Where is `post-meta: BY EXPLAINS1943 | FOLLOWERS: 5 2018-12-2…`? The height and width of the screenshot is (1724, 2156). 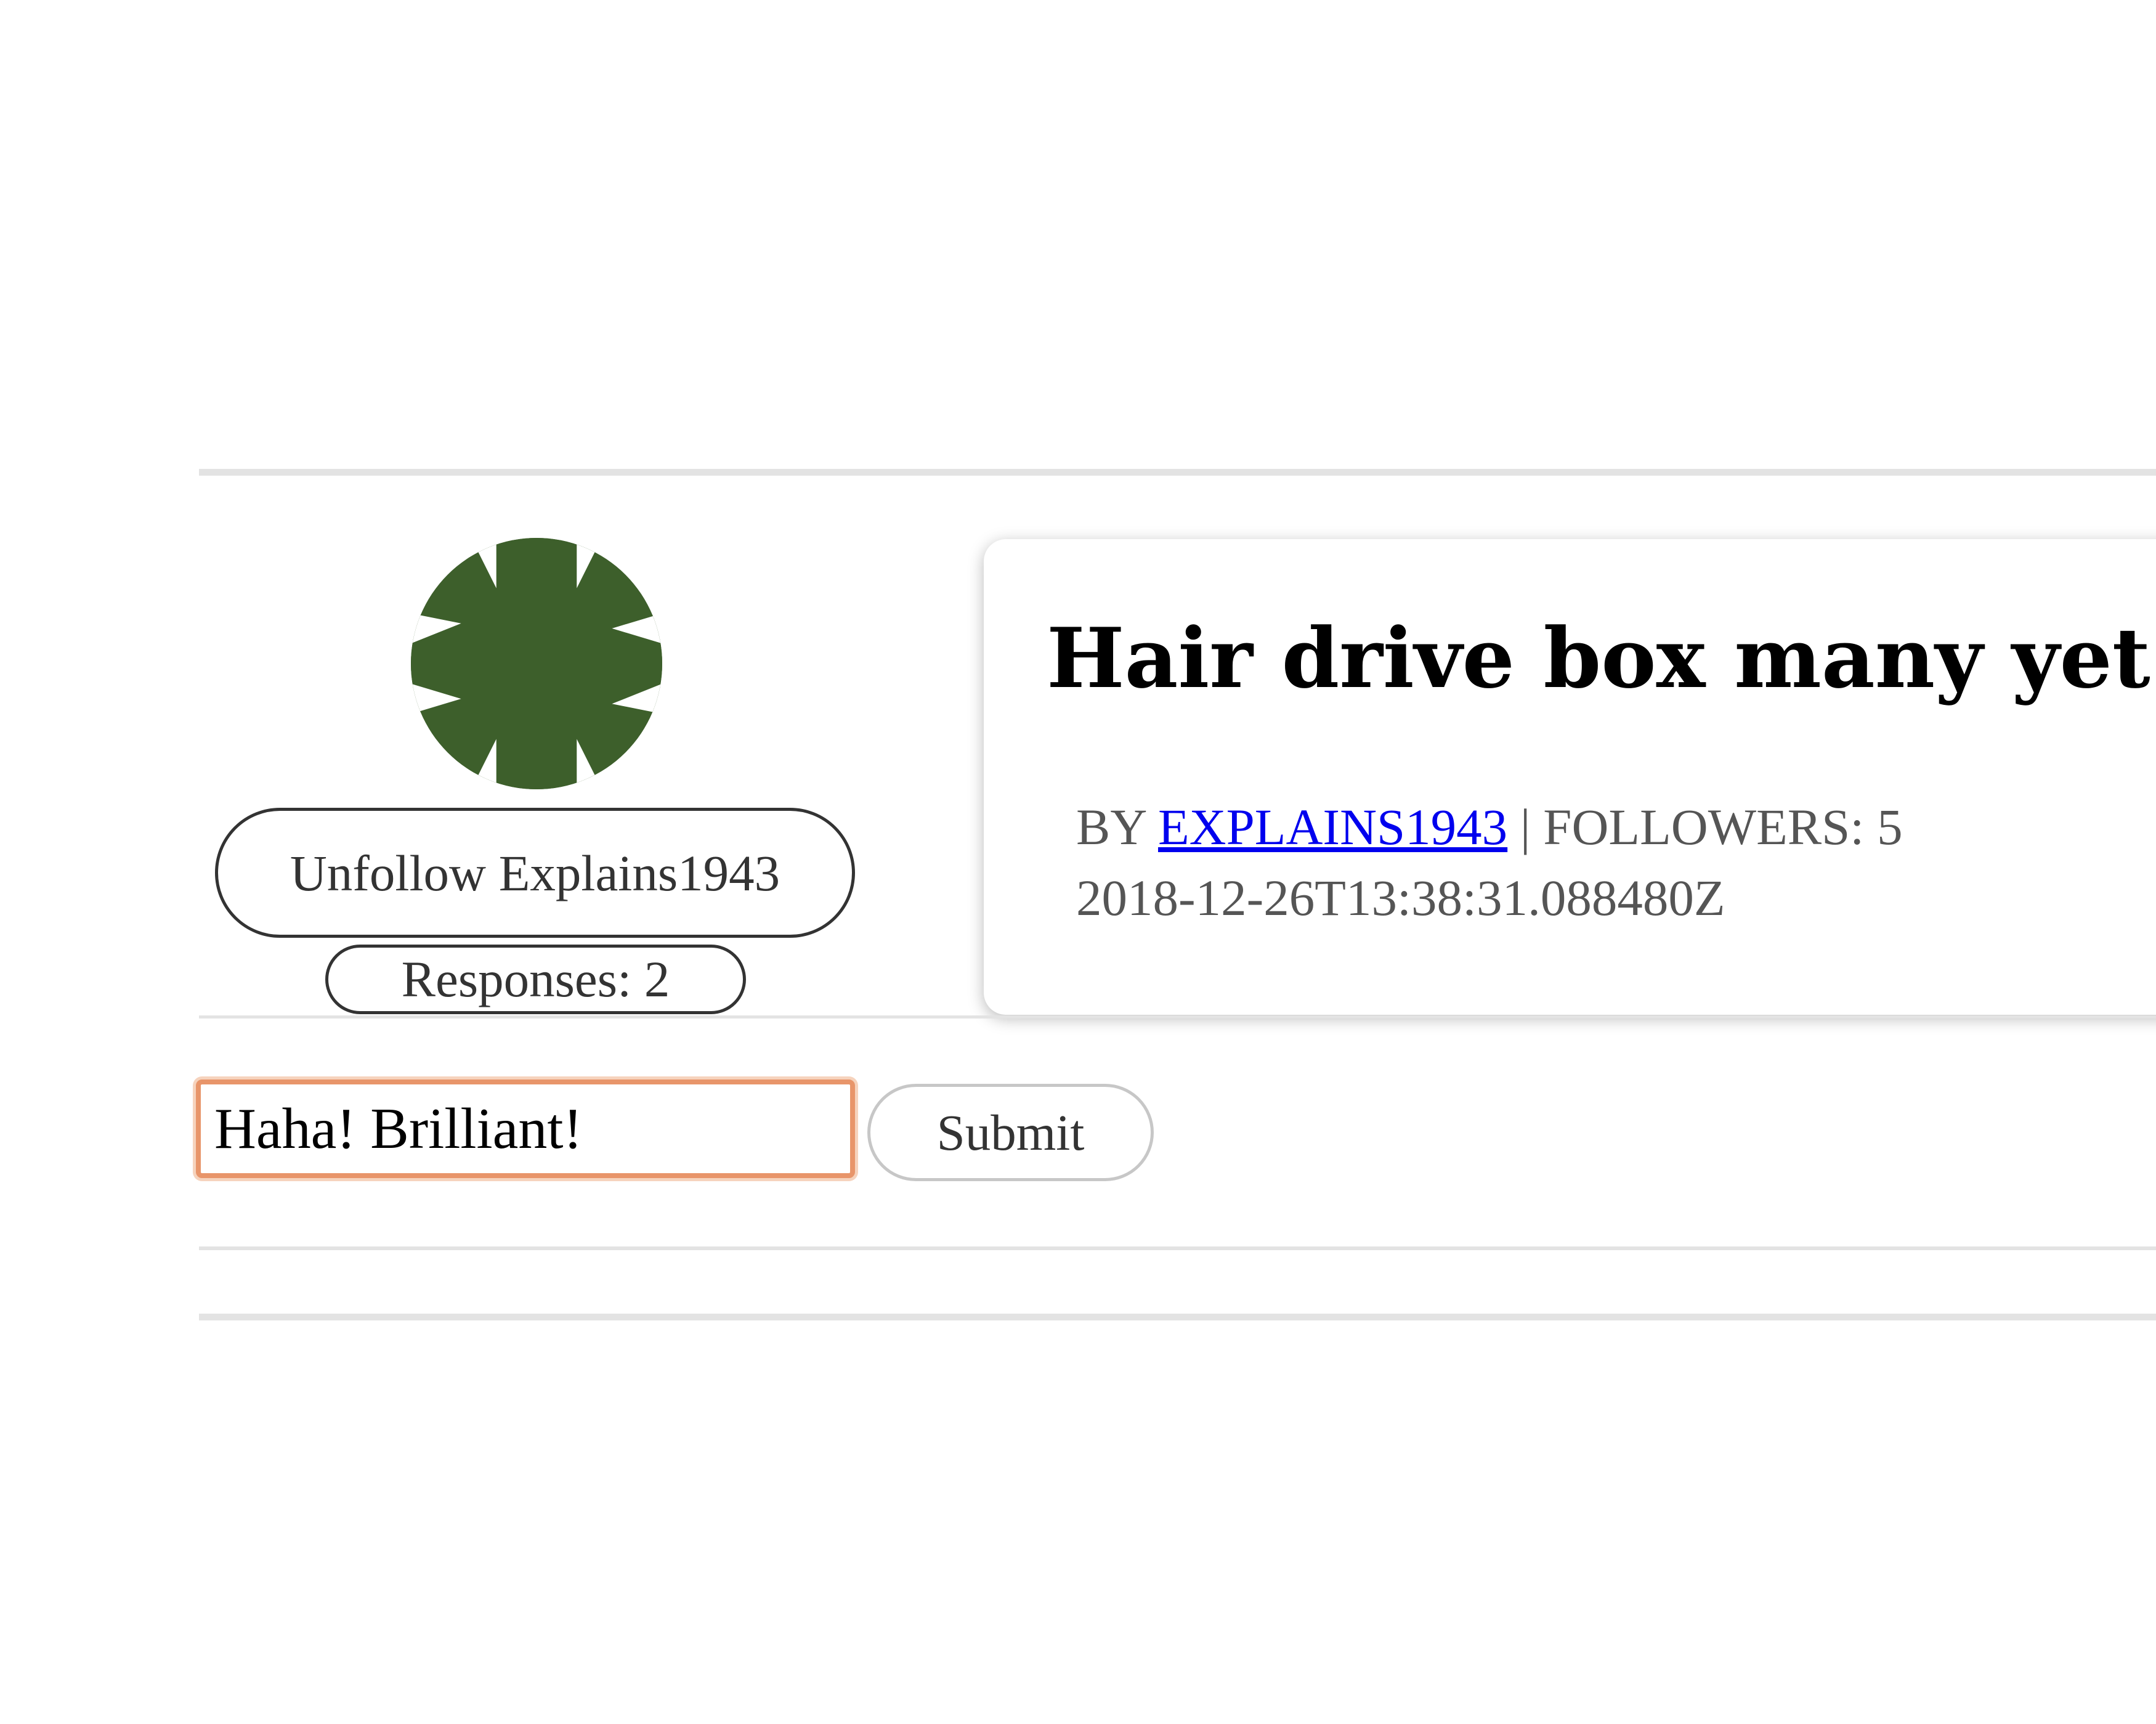
post-meta: BY EXPLAINS1943 | FOLLOWERS: 5 2018-12-2… is located at coordinates (1489, 862).